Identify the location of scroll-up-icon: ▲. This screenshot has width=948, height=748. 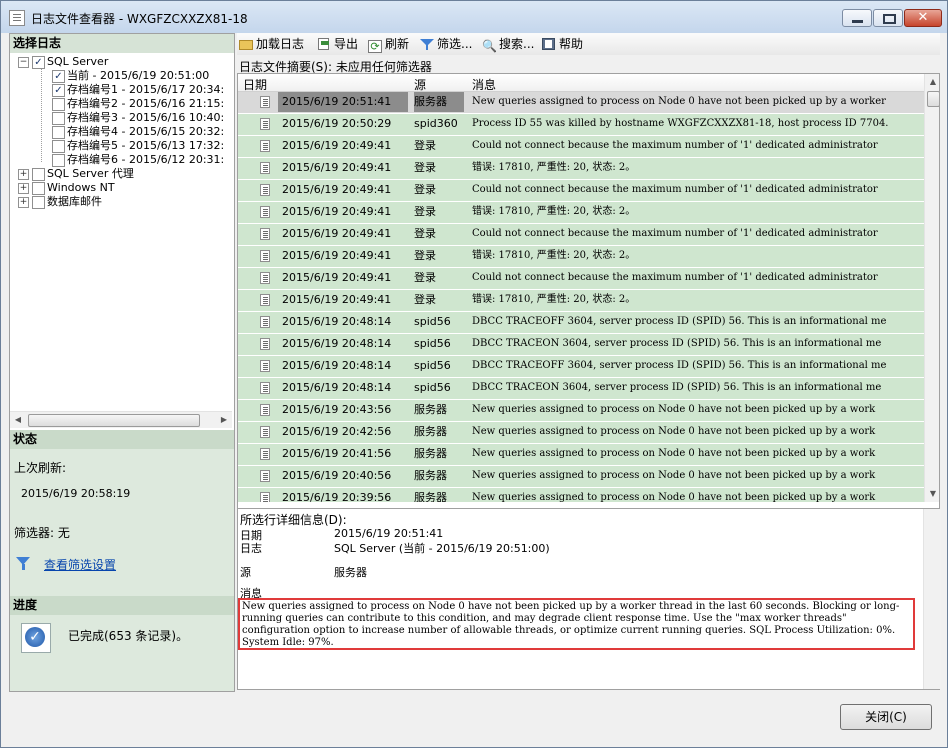
(932, 82).